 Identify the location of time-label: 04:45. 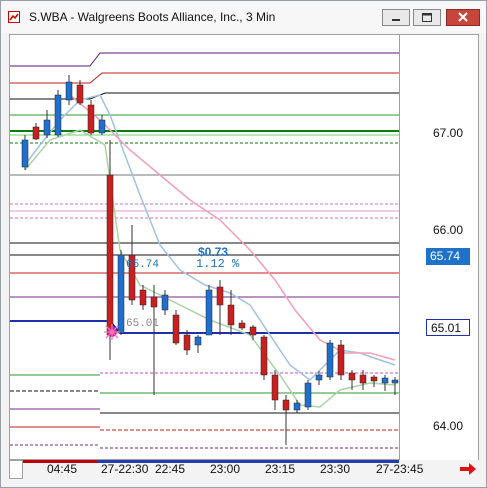
(62, 469).